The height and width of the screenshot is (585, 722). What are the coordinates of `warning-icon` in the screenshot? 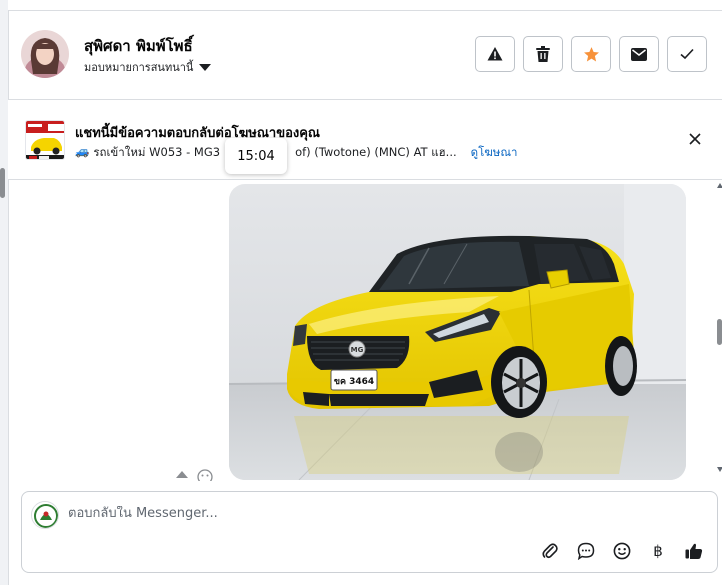 It's located at (495, 54).